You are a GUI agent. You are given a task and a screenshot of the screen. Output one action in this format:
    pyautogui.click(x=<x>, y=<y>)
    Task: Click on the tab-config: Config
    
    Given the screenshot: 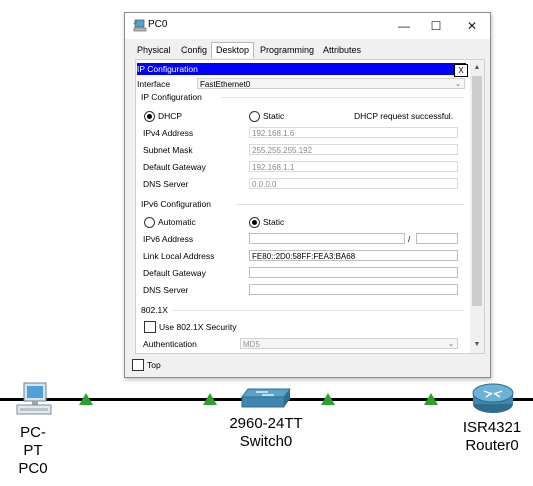 What is the action you would take?
    pyautogui.click(x=194, y=50)
    